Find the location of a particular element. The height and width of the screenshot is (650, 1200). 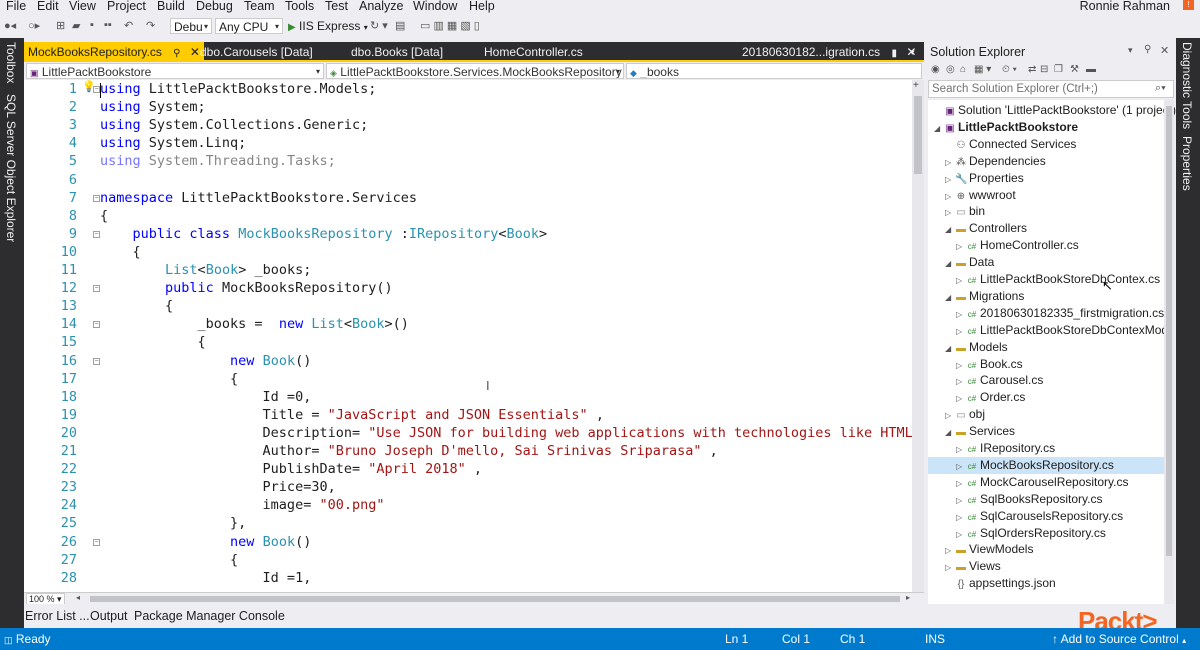

properties-wrench-icon: ⚒ is located at coordinates (1074, 69).